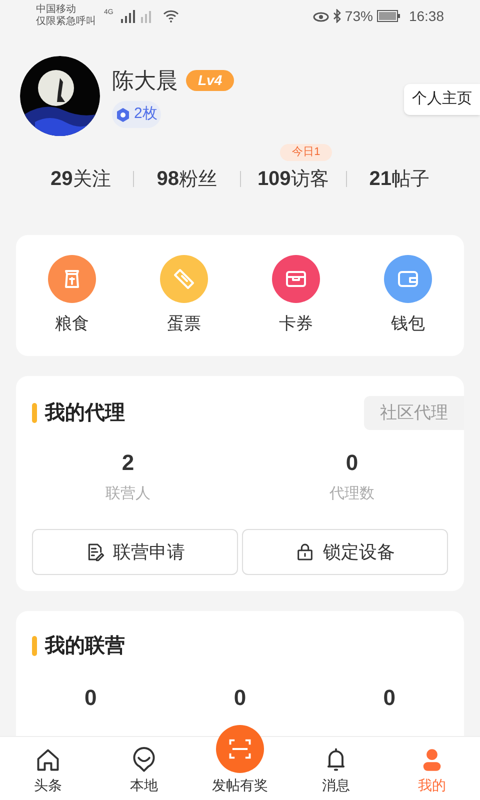 The height and width of the screenshot is (800, 480). Describe the element at coordinates (306, 152) in the screenshot. I see `today-badge: 今日1` at that location.